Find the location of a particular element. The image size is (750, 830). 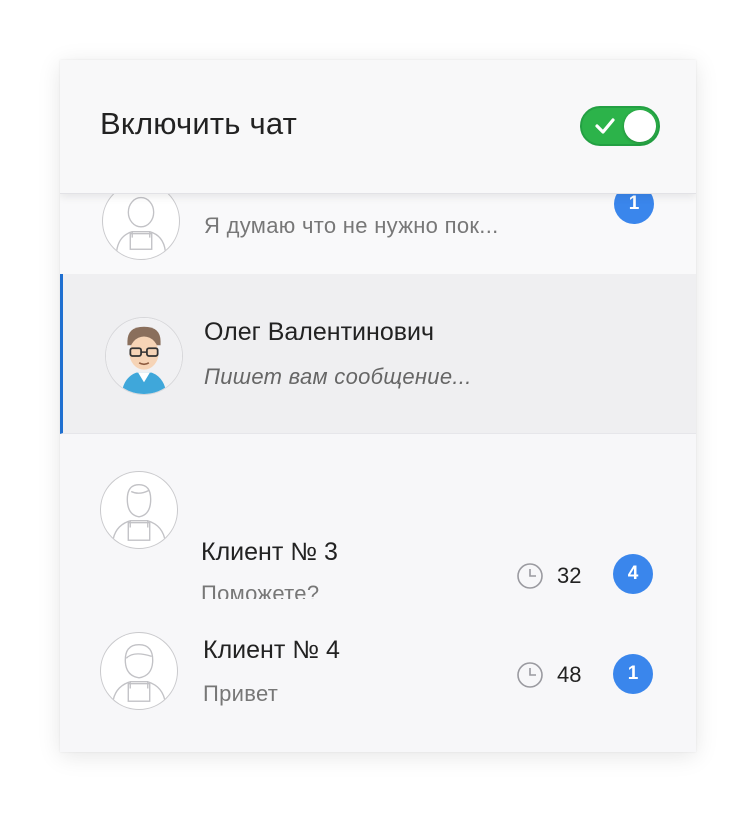

avatar is located at coordinates (144, 356).